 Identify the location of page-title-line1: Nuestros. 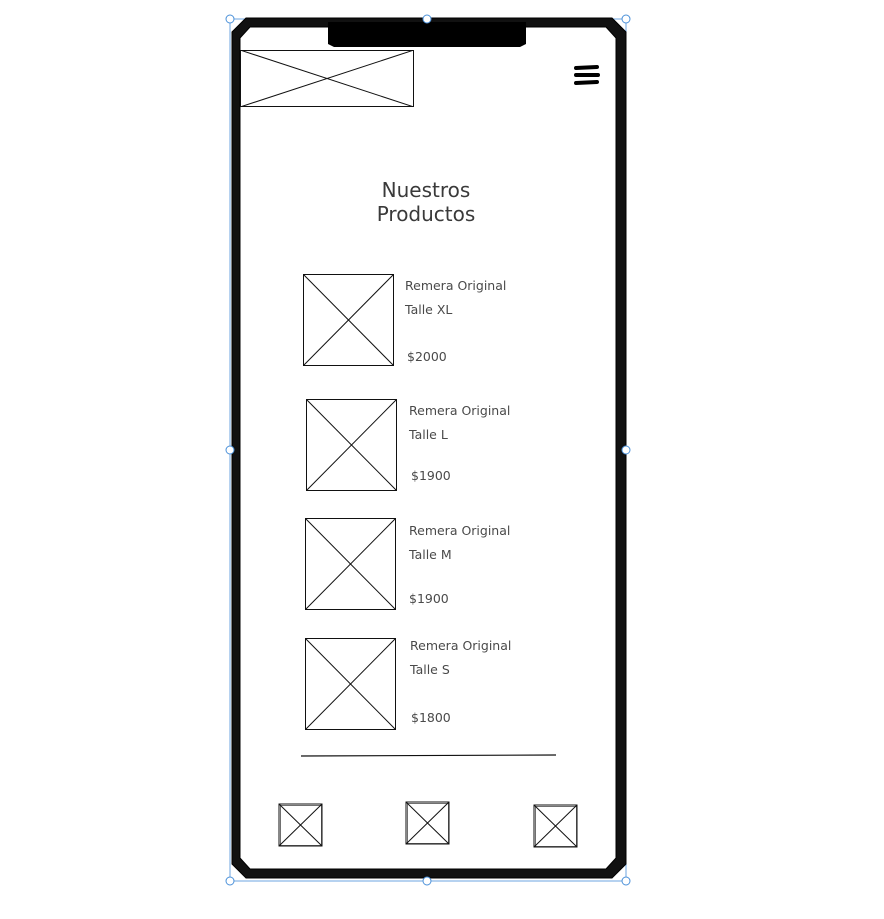
(426, 190).